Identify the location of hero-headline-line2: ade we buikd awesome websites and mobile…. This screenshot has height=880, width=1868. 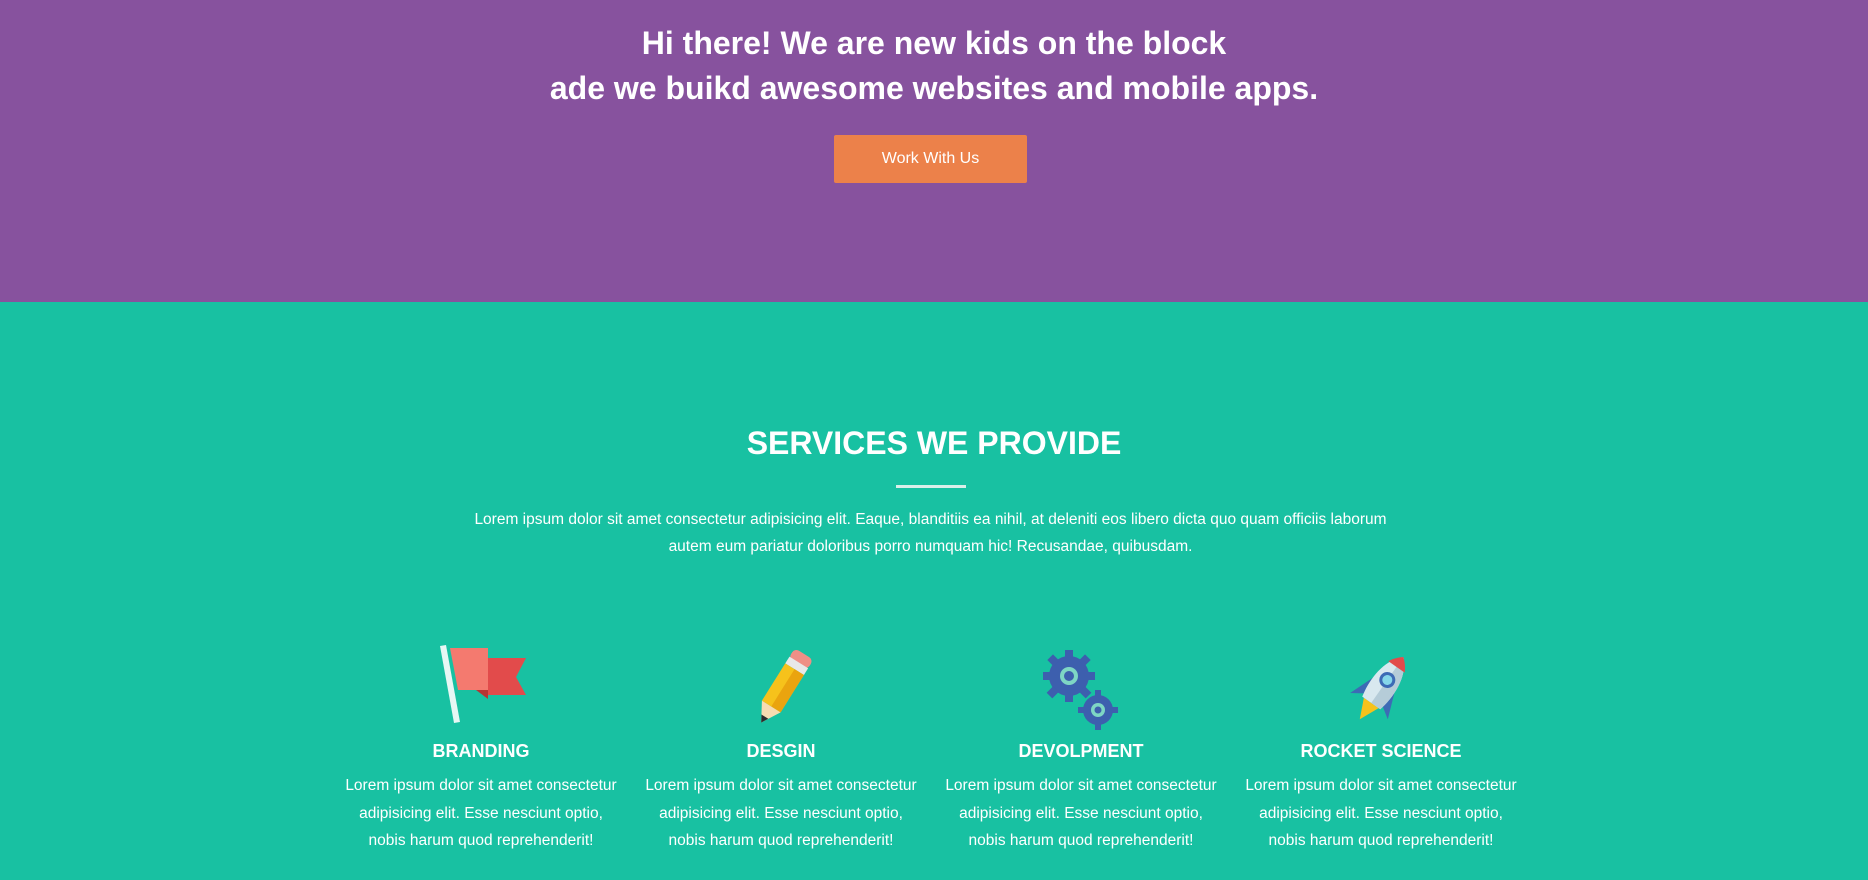
(934, 88).